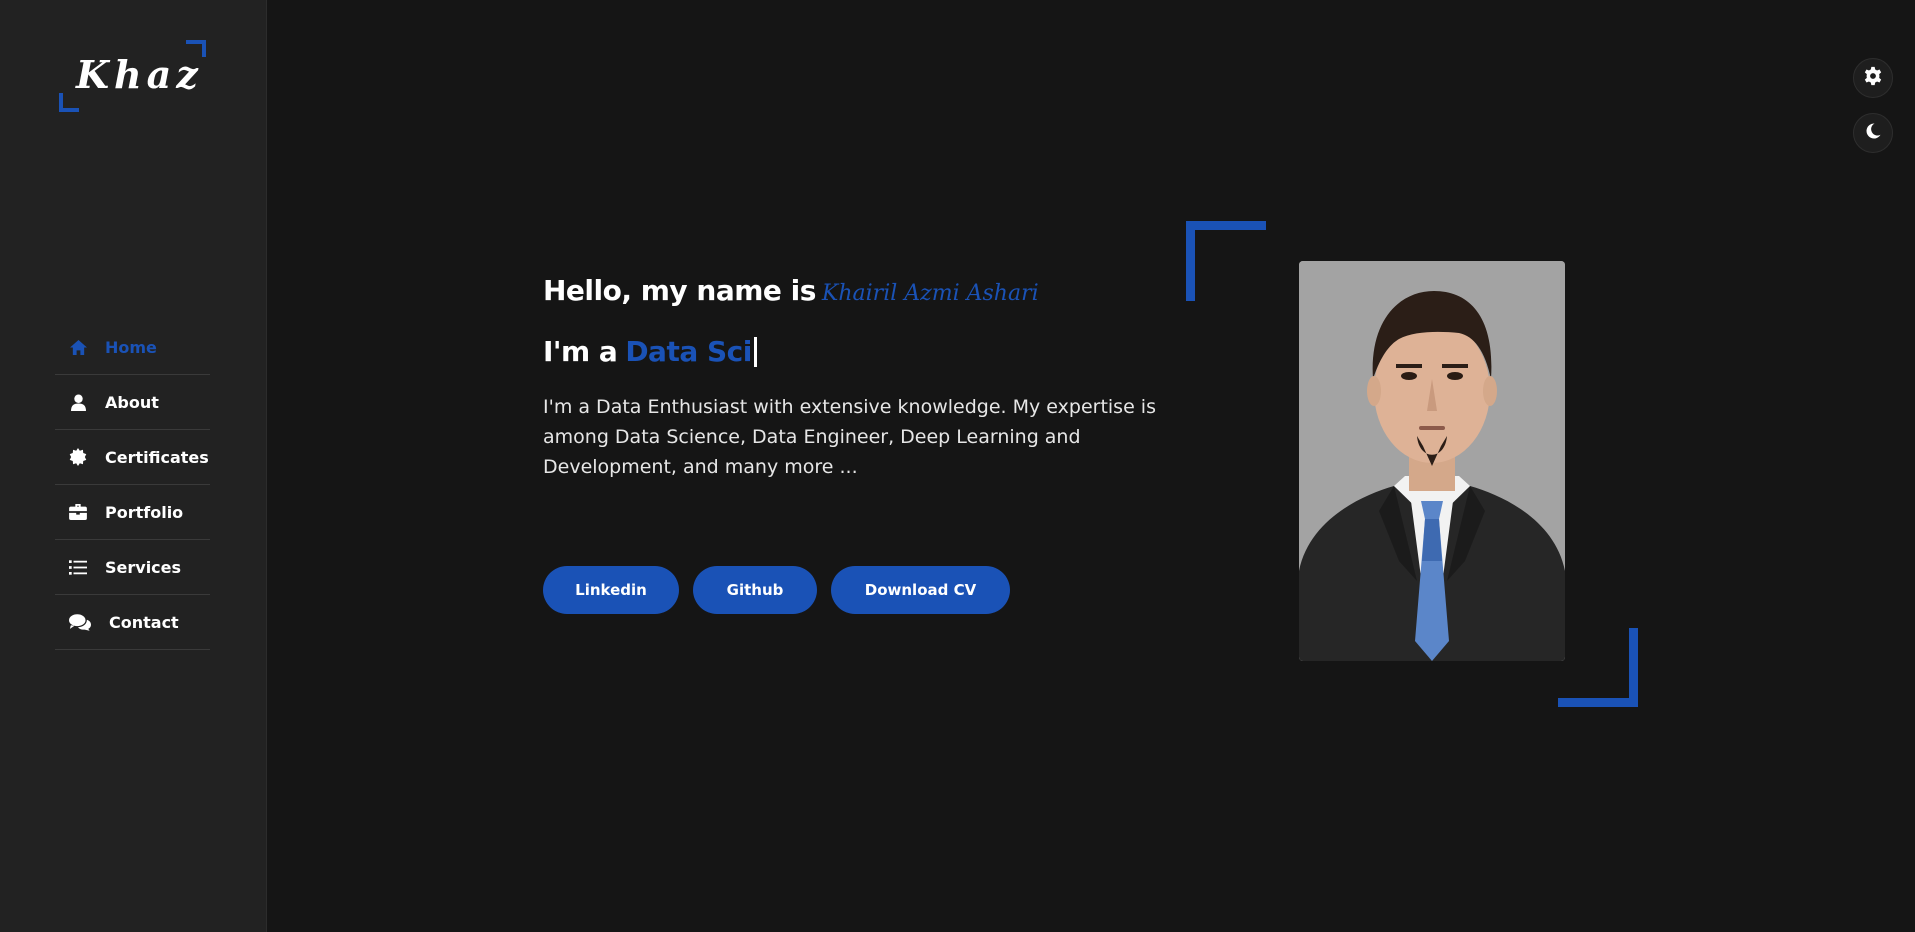  What do you see at coordinates (144, 512) in the screenshot?
I see `nav-item-label: Portfolio` at bounding box center [144, 512].